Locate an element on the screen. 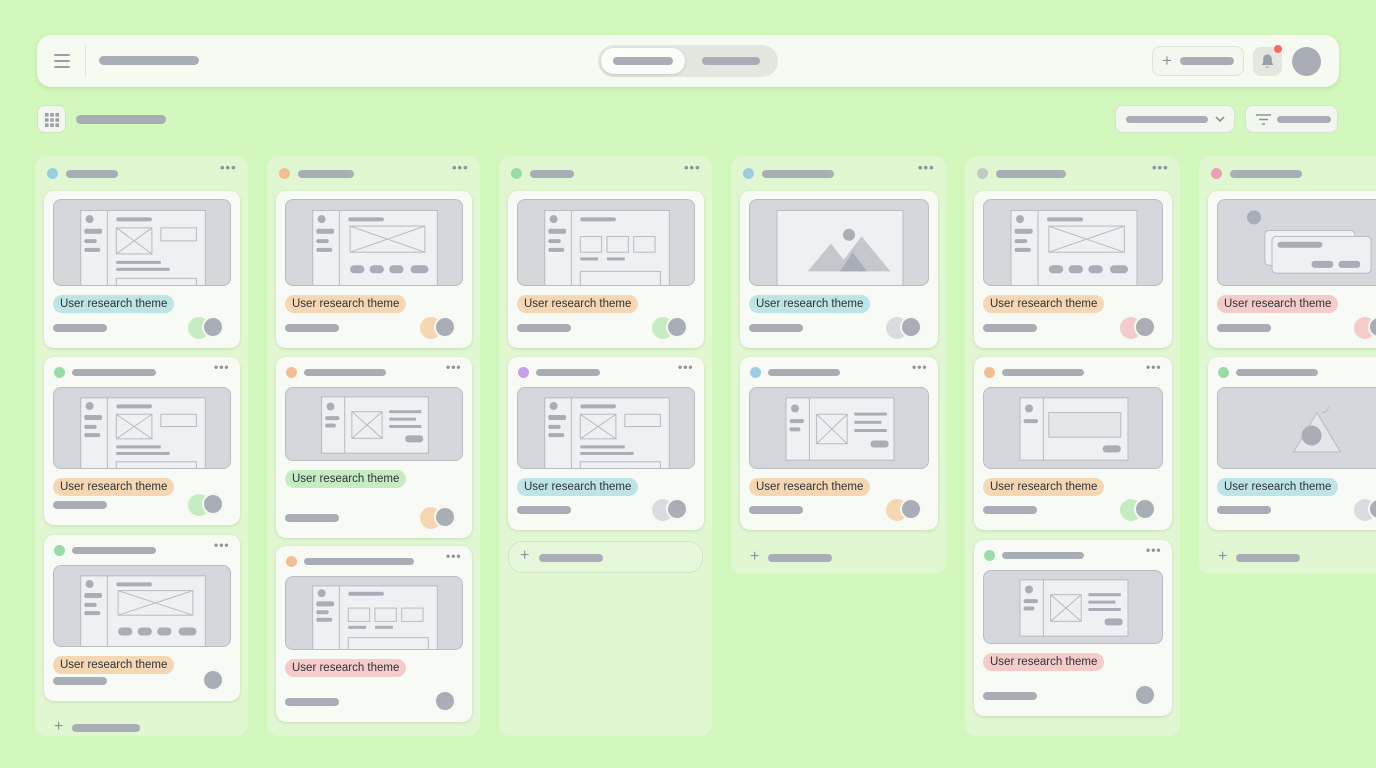  sort-label-placeholder is located at coordinates (1167, 119).